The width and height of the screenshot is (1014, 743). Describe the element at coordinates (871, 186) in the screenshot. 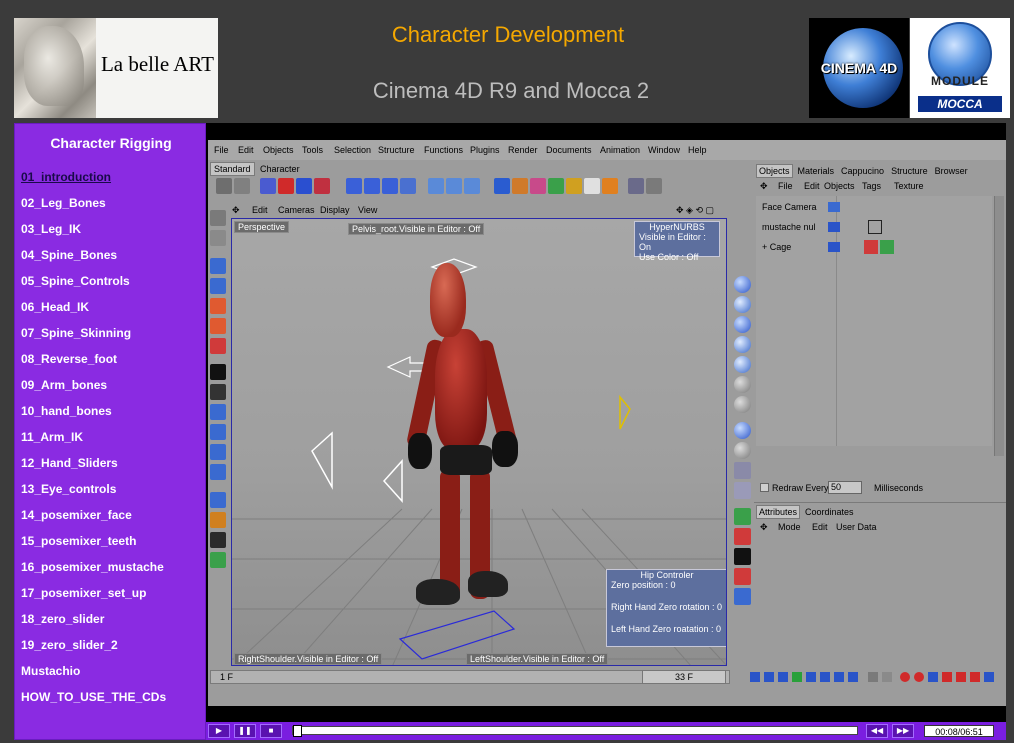

I see `objects-menu-tags: Tags` at that location.